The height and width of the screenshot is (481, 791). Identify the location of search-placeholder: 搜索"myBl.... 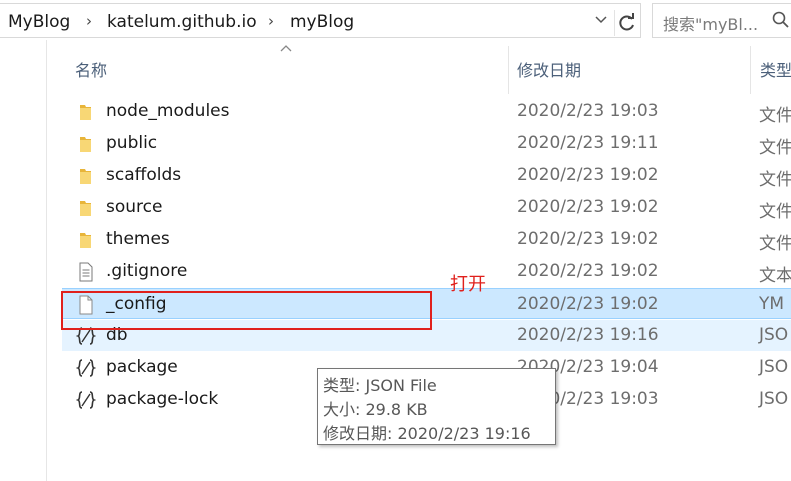
(711, 24).